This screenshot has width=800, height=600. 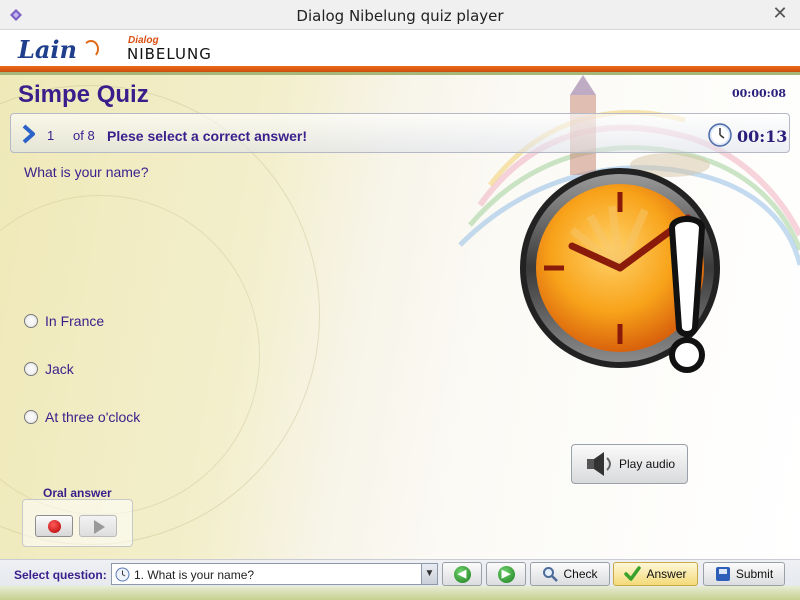 I want to click on chevron-down-icon: ▼, so click(x=429, y=574).